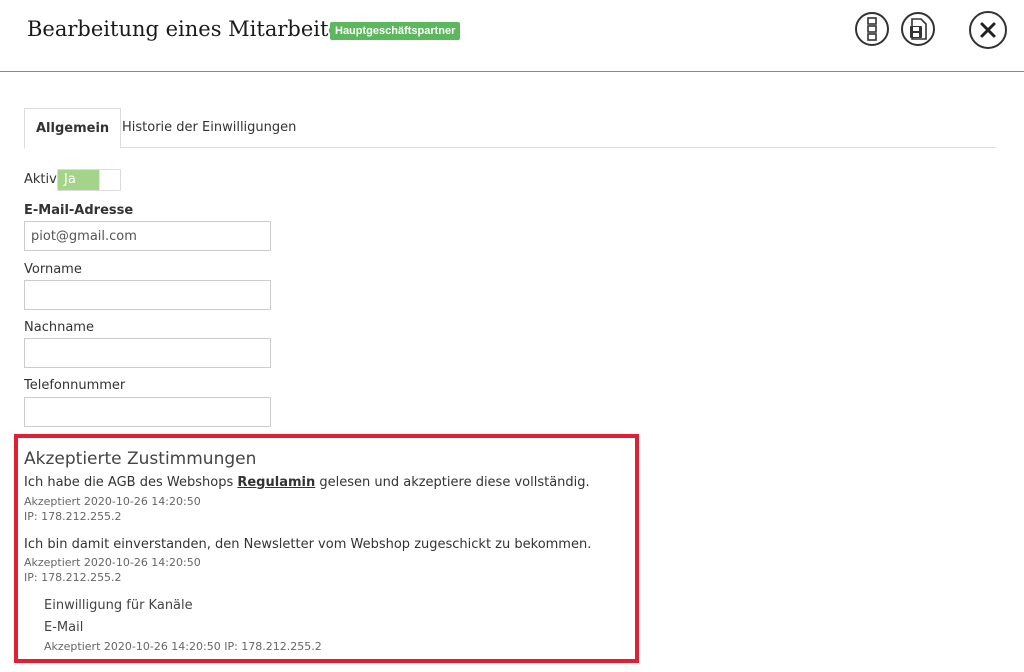  I want to click on lastname-label: Nachname, so click(59, 327).